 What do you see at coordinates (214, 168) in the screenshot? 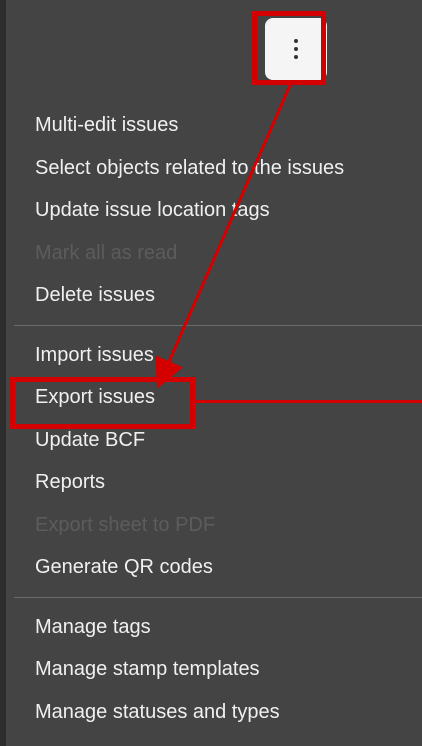
I see `menu-item-select-related-objects: Select objects related to the issues` at bounding box center [214, 168].